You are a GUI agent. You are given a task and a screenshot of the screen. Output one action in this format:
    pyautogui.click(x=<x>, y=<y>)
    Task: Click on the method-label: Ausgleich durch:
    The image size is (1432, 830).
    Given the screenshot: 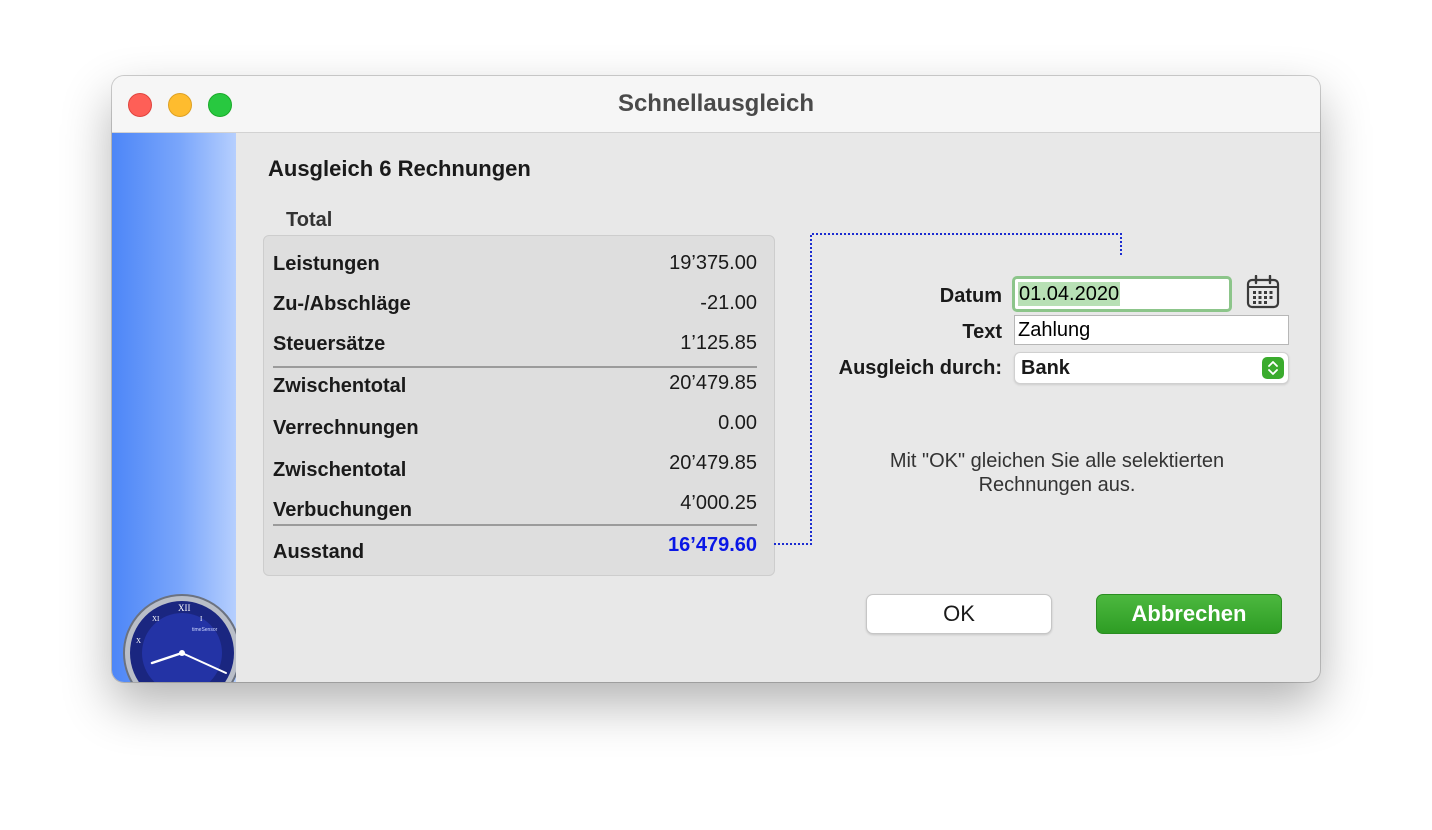 What is the action you would take?
    pyautogui.click(x=920, y=368)
    